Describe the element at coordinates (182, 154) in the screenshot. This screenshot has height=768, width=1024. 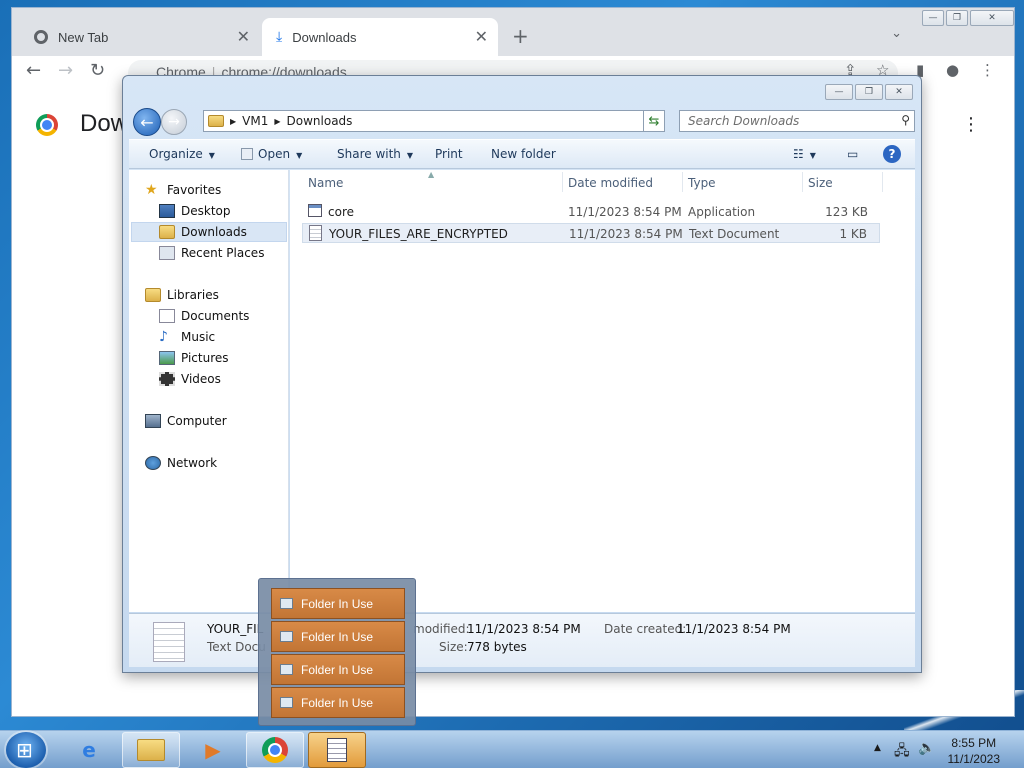
I see `organize-button: Organize ▼` at that location.